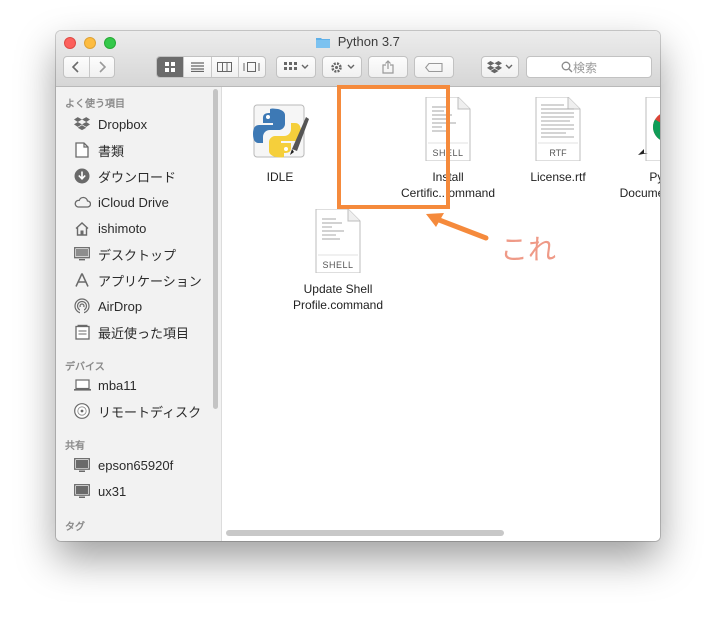 The width and height of the screenshot is (716, 621). I want to click on search-field: 検索, so click(589, 67).